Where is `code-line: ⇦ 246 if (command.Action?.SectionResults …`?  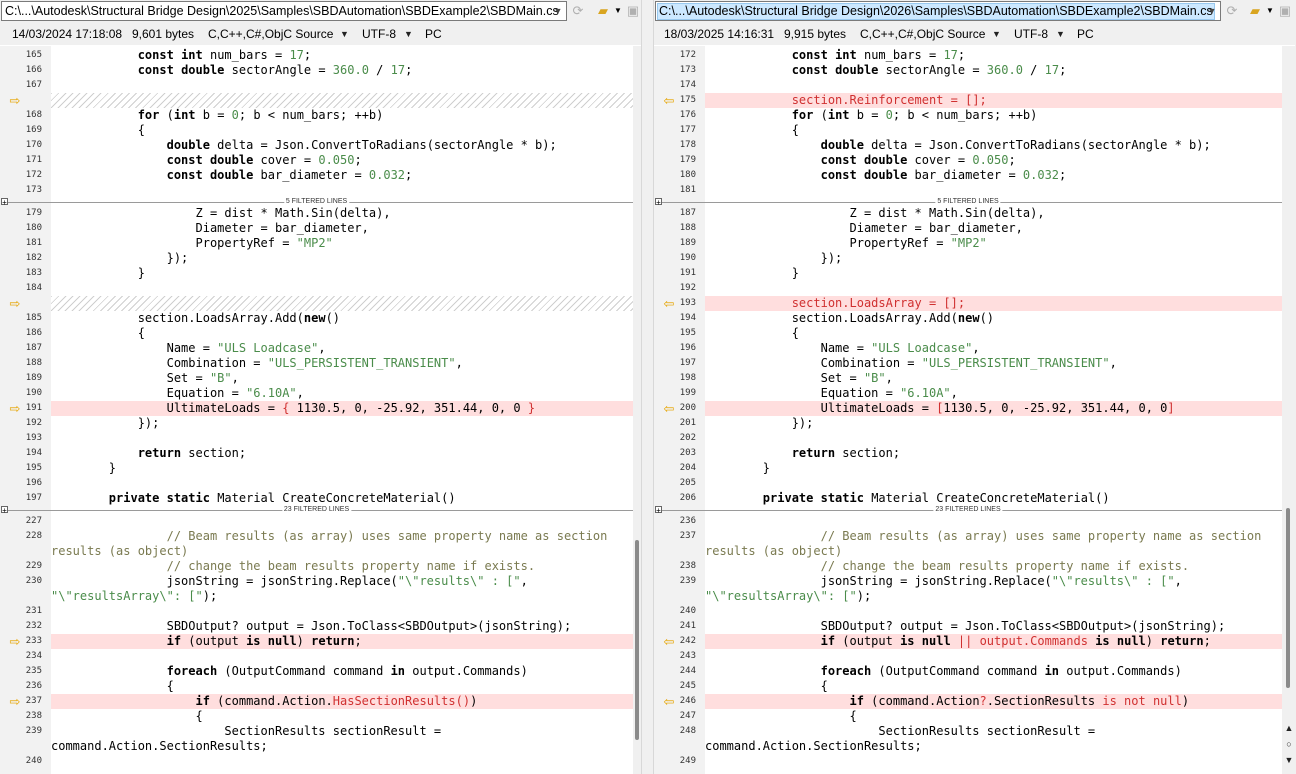
code-line: ⇦ 246 if (command.Action?.SectionResults … is located at coordinates (968, 701).